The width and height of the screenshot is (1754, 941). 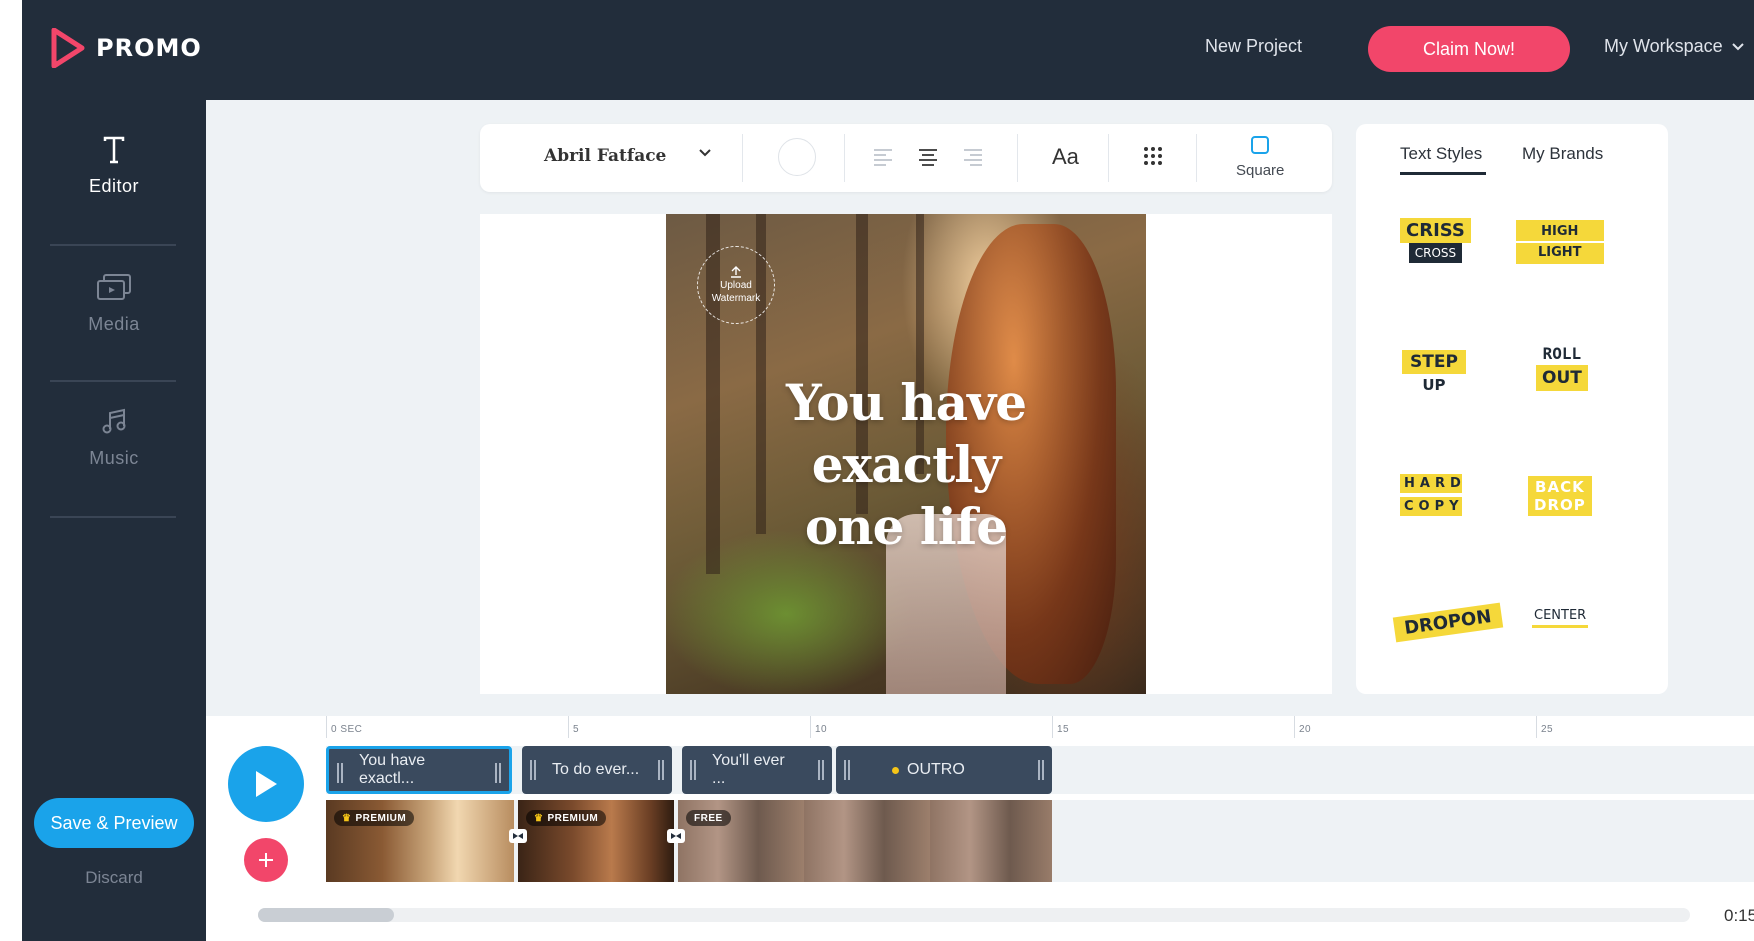 What do you see at coordinates (11, 470) in the screenshot?
I see `left-margin` at bounding box center [11, 470].